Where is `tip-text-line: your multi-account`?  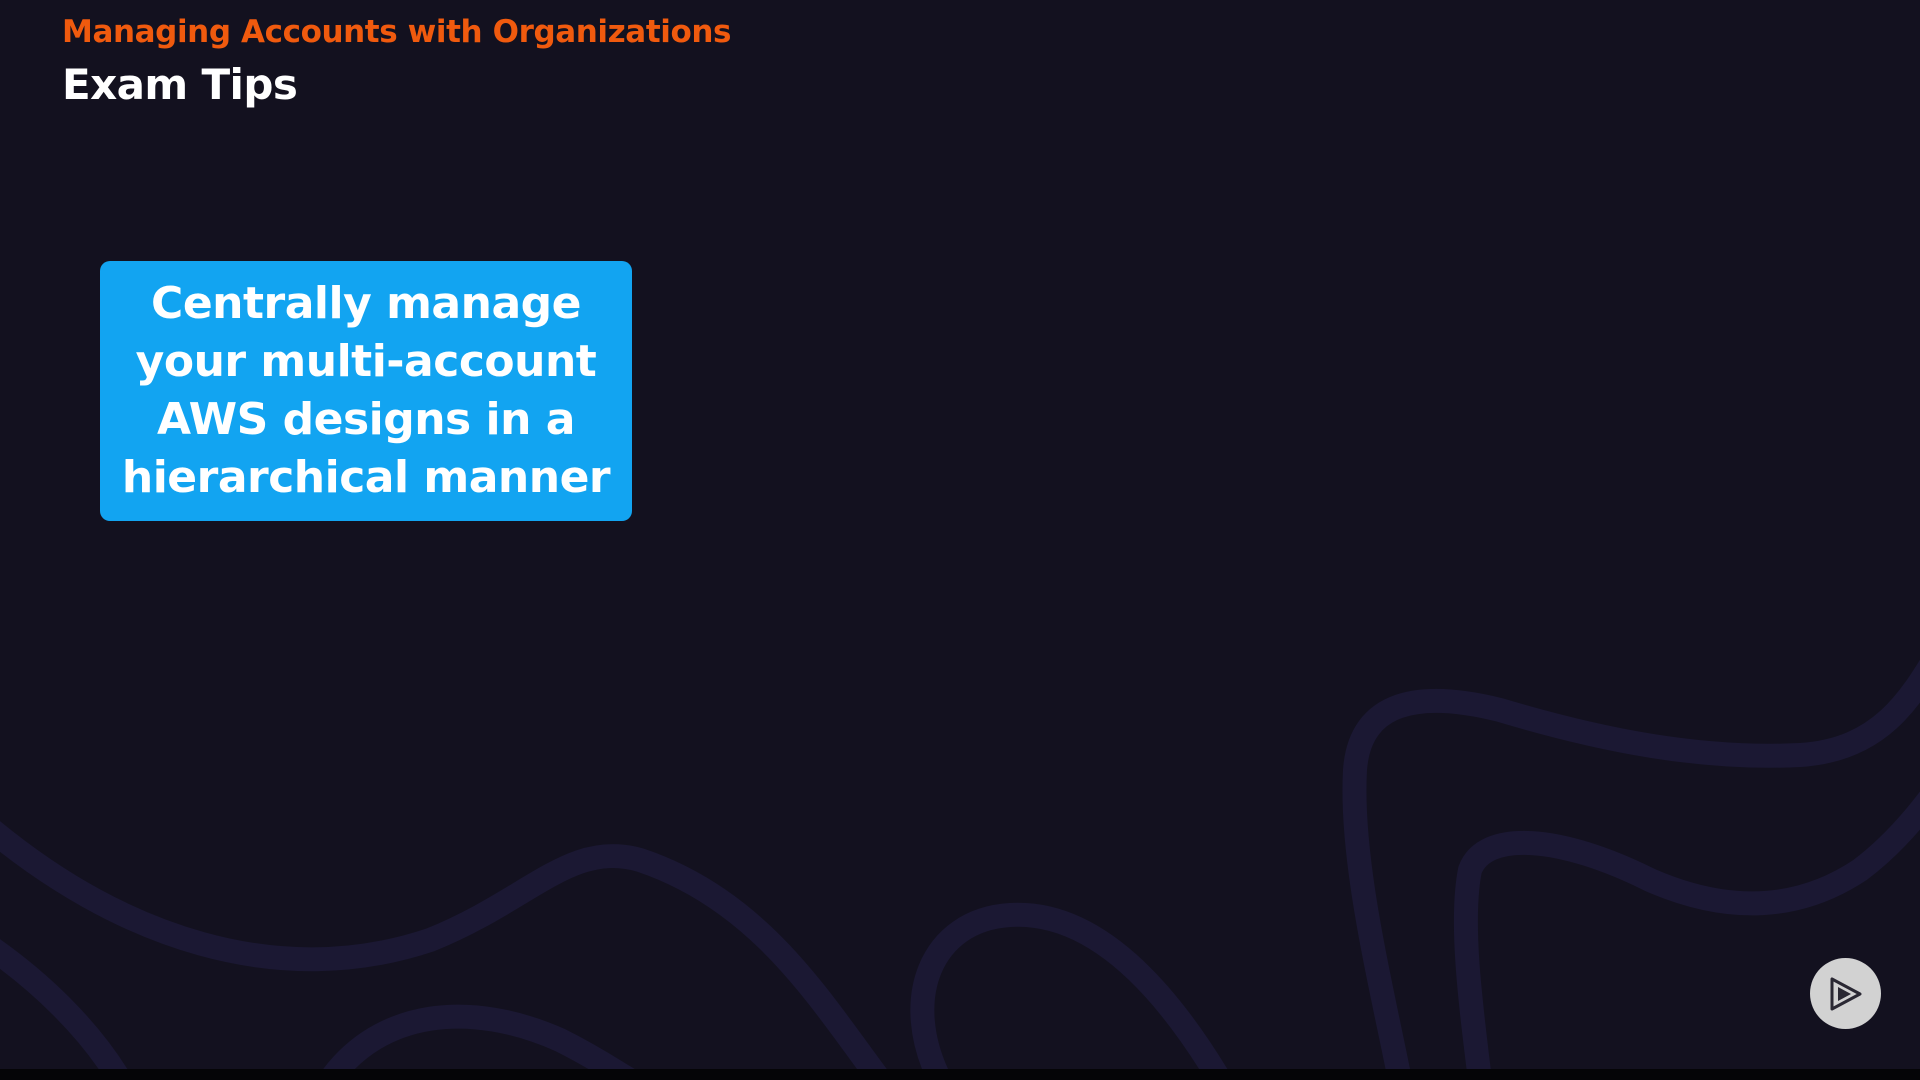
tip-text-line: your multi-account is located at coordinates (366, 361).